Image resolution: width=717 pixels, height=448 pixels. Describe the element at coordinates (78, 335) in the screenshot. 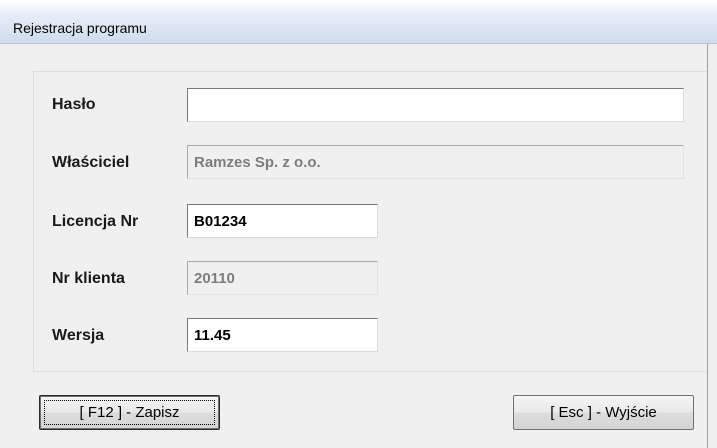

I see `version-label: Wersja` at that location.